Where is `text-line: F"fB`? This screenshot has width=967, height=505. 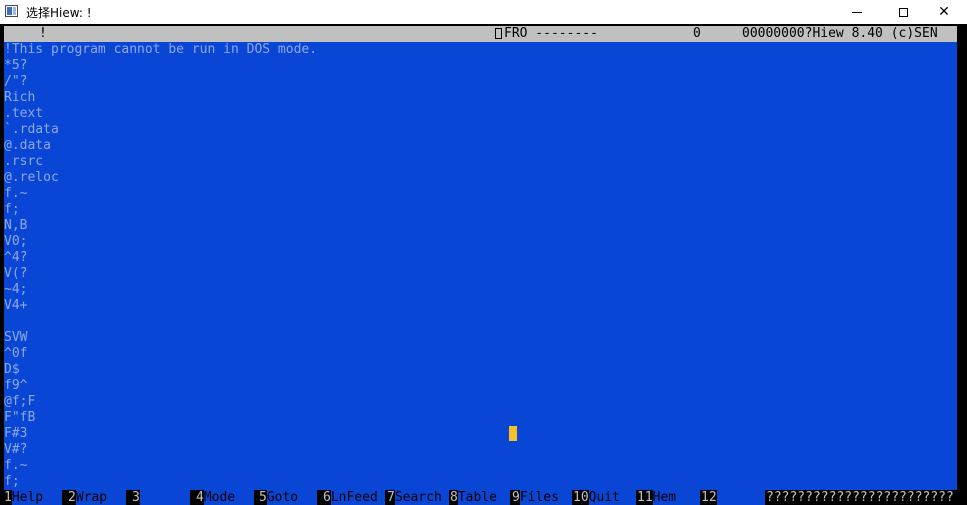
text-line: F"fB is located at coordinates (20, 417).